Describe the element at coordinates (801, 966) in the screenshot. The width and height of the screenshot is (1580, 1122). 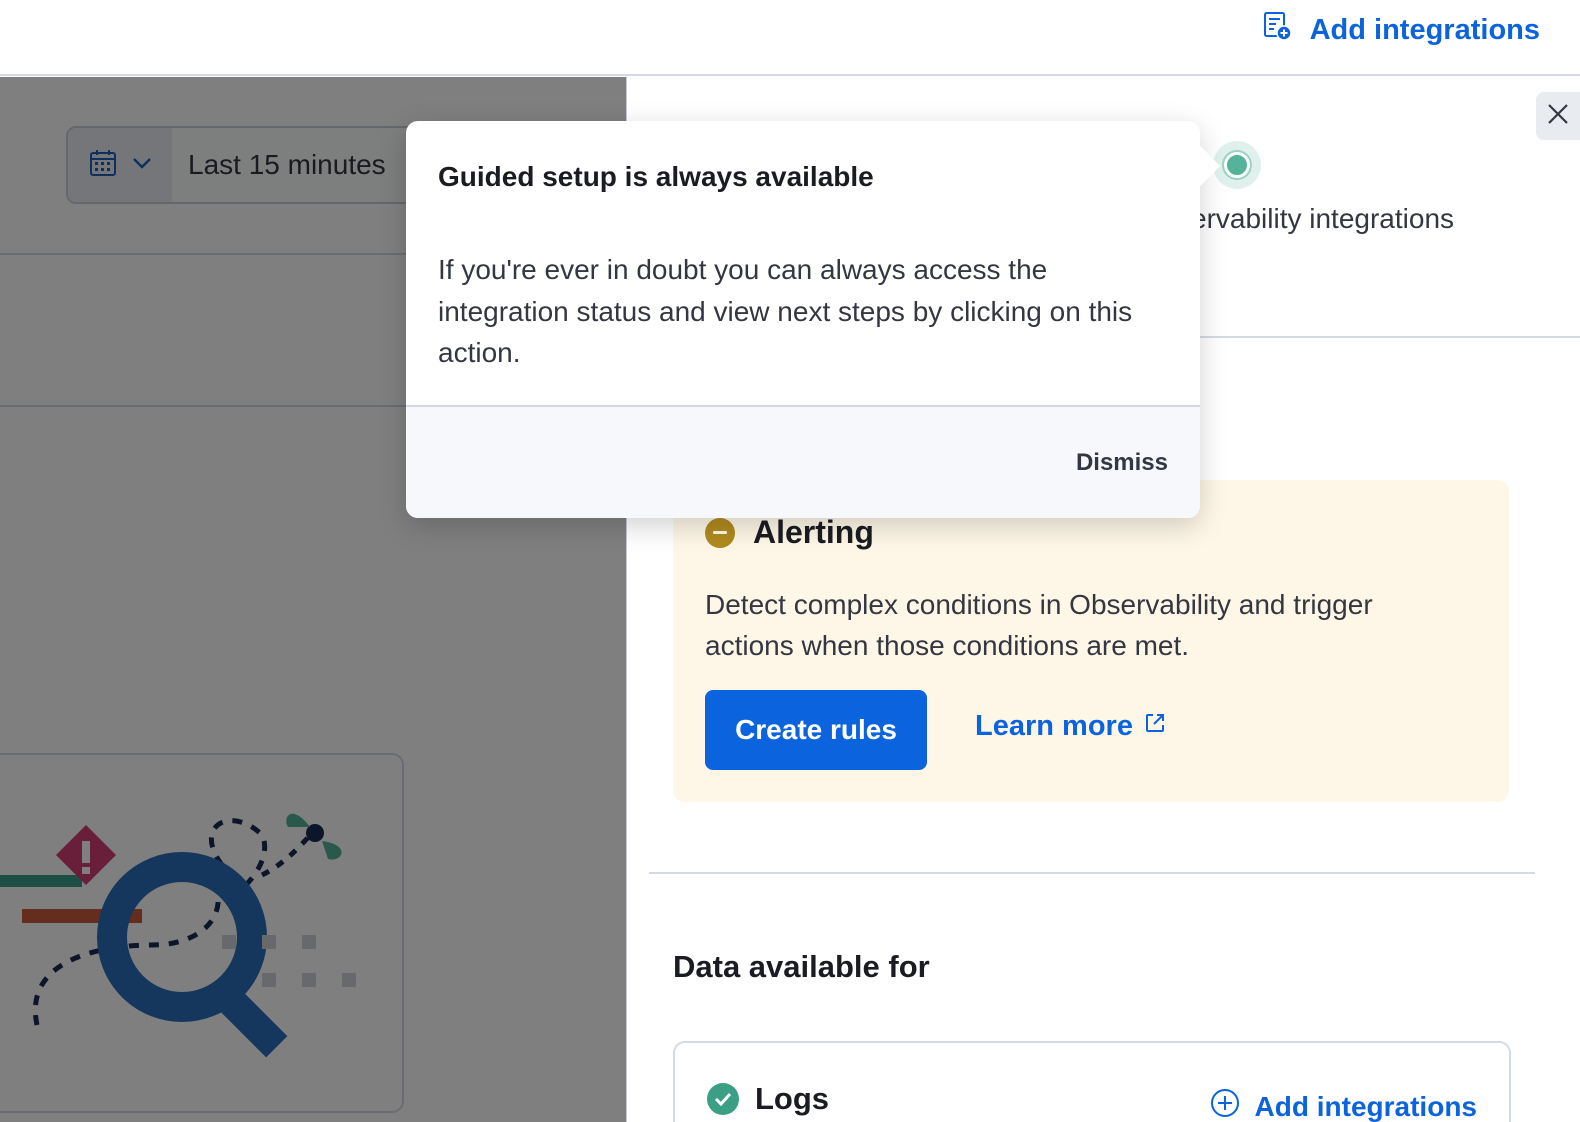
I see `data-available-title: Data available for` at that location.